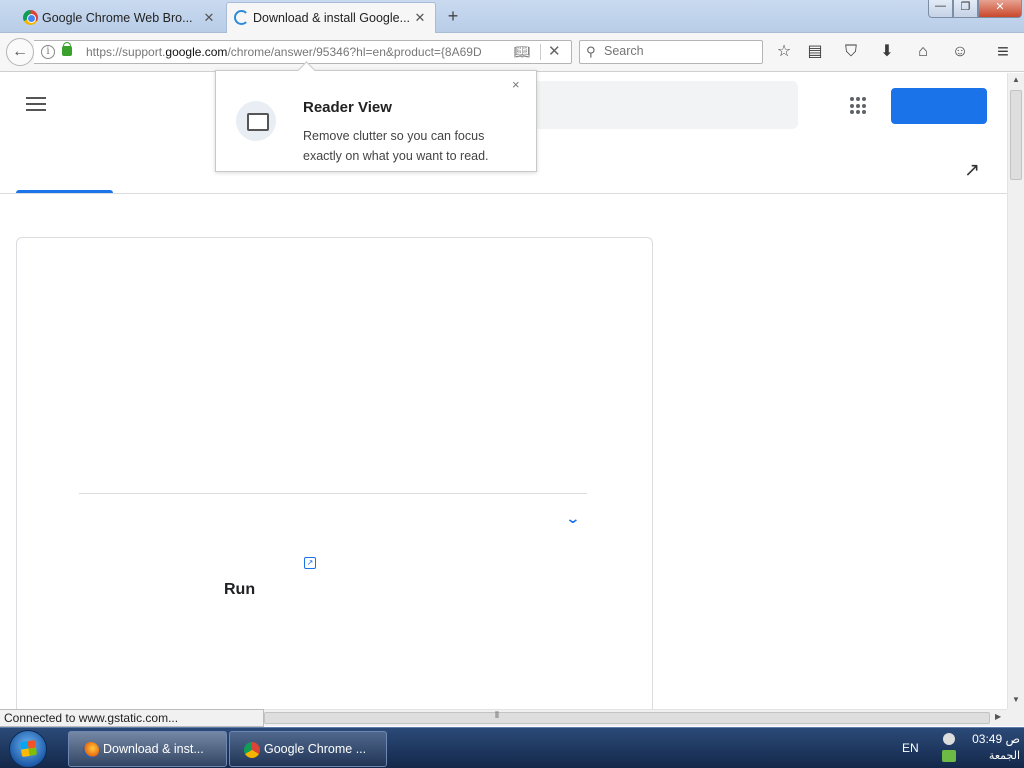  What do you see at coordinates (1000, 9) in the screenshot?
I see `window-close-button: ✕` at bounding box center [1000, 9].